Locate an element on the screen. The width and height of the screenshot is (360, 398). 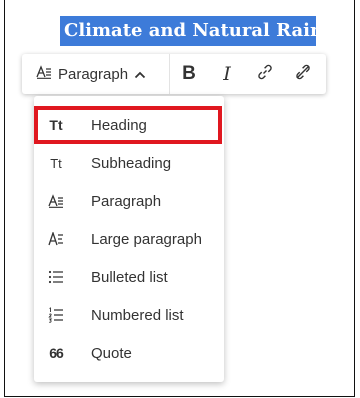
unlink-button is located at coordinates (303, 74).